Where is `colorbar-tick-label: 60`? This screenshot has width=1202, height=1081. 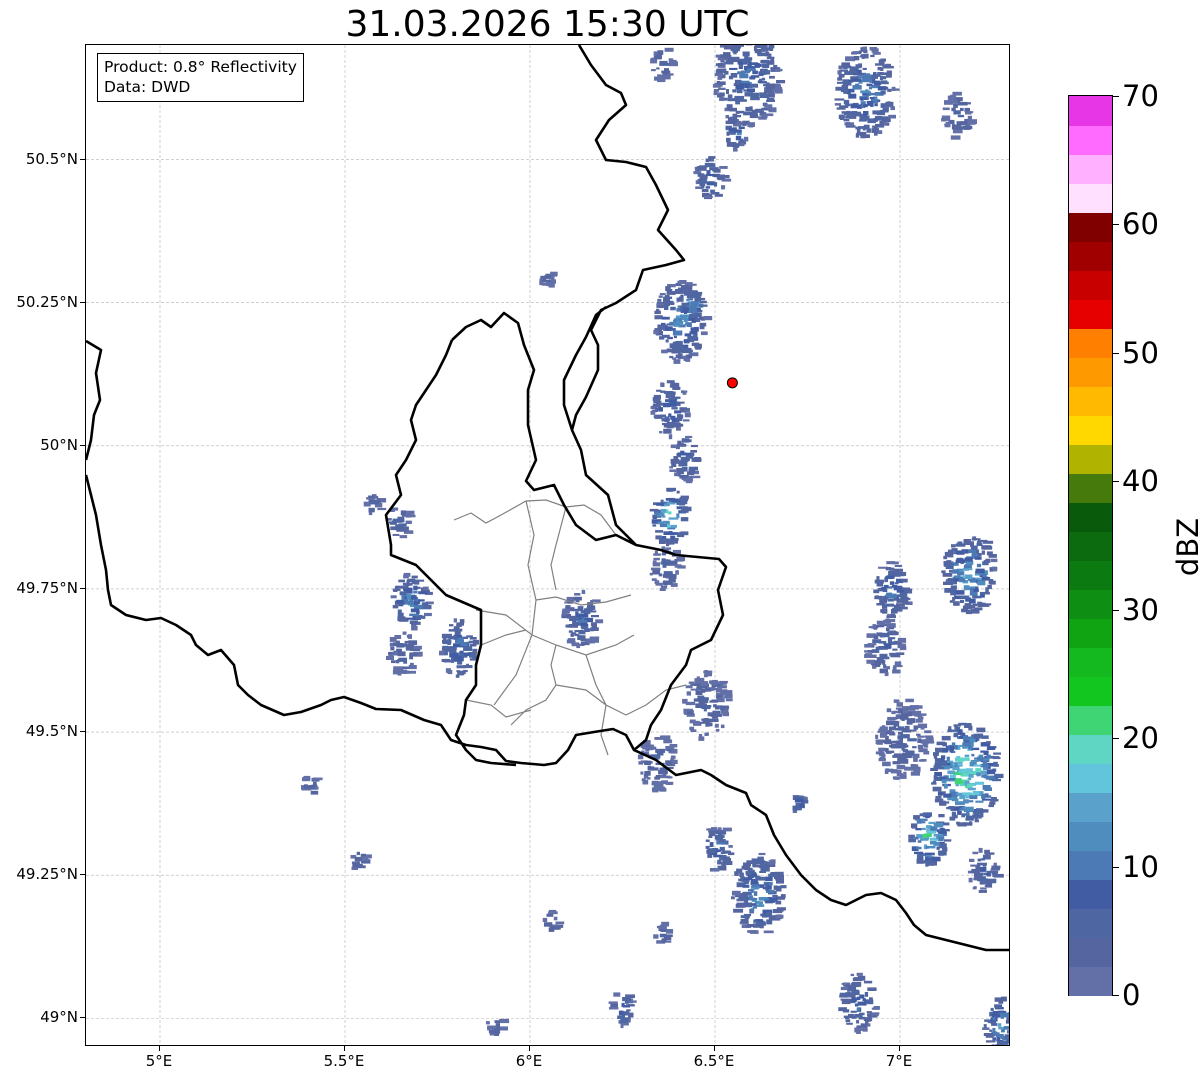 colorbar-tick-label: 60 is located at coordinates (1140, 224).